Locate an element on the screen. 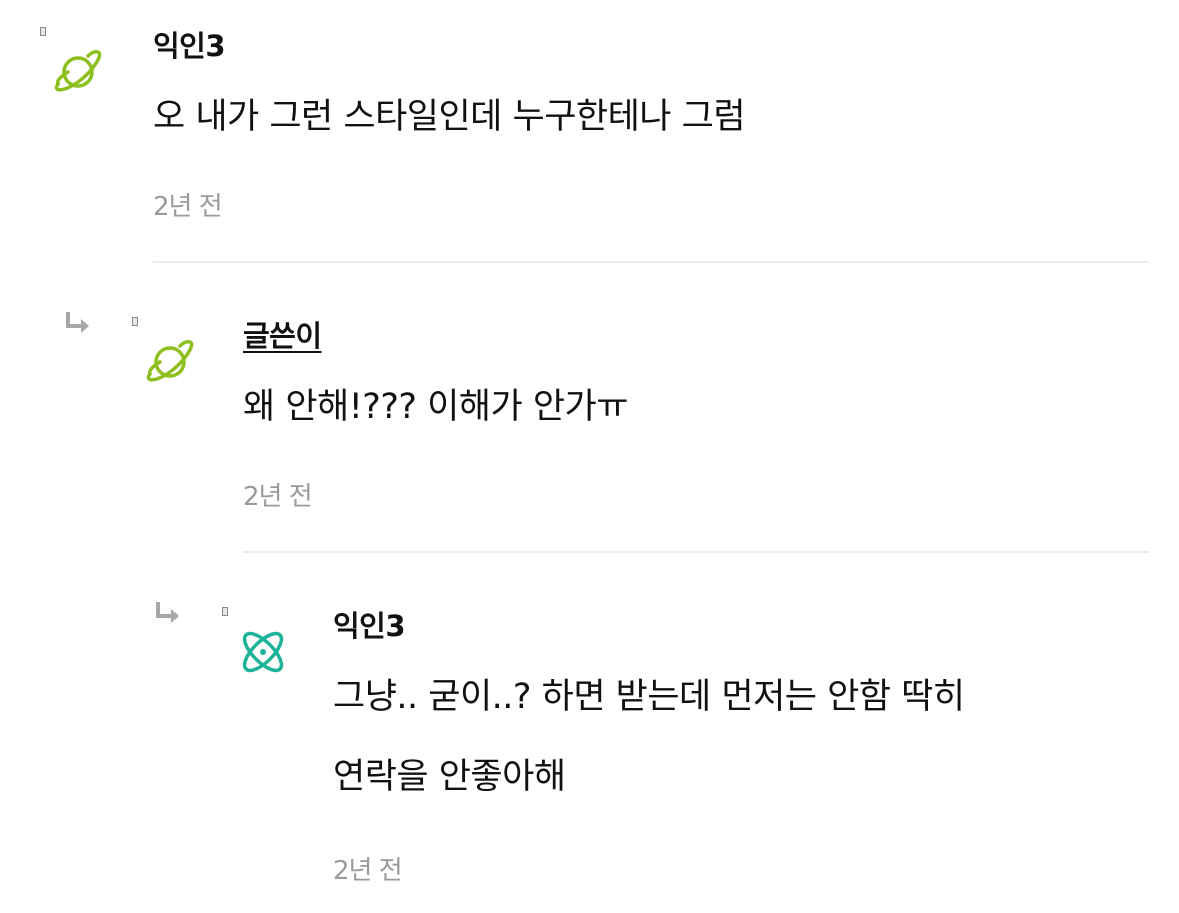  atom-icon is located at coordinates (263, 652).